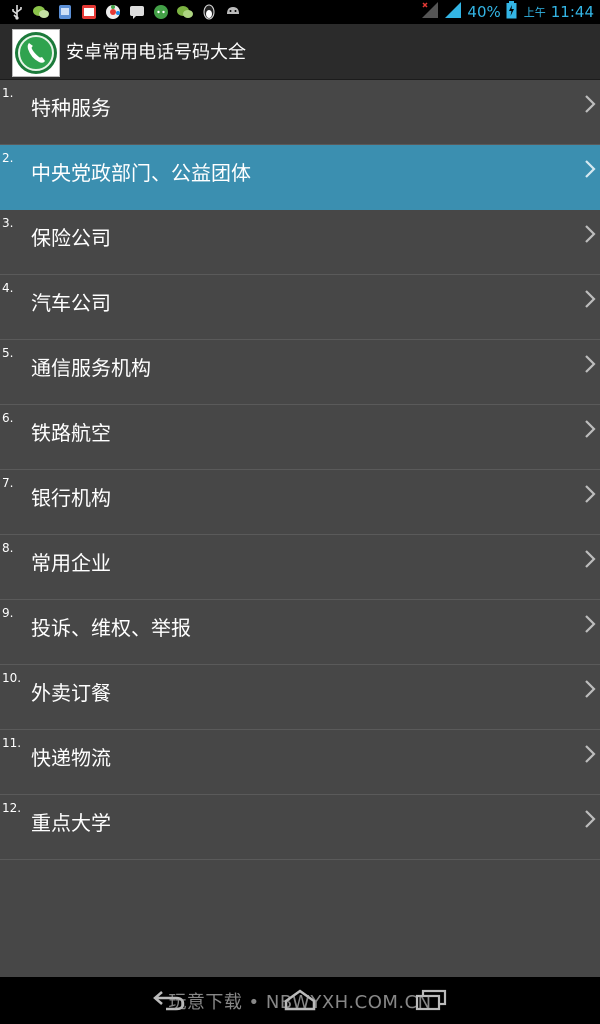 This screenshot has height=1024, width=600. Describe the element at coordinates (8, 613) in the screenshot. I see `item-number: 9.` at that location.